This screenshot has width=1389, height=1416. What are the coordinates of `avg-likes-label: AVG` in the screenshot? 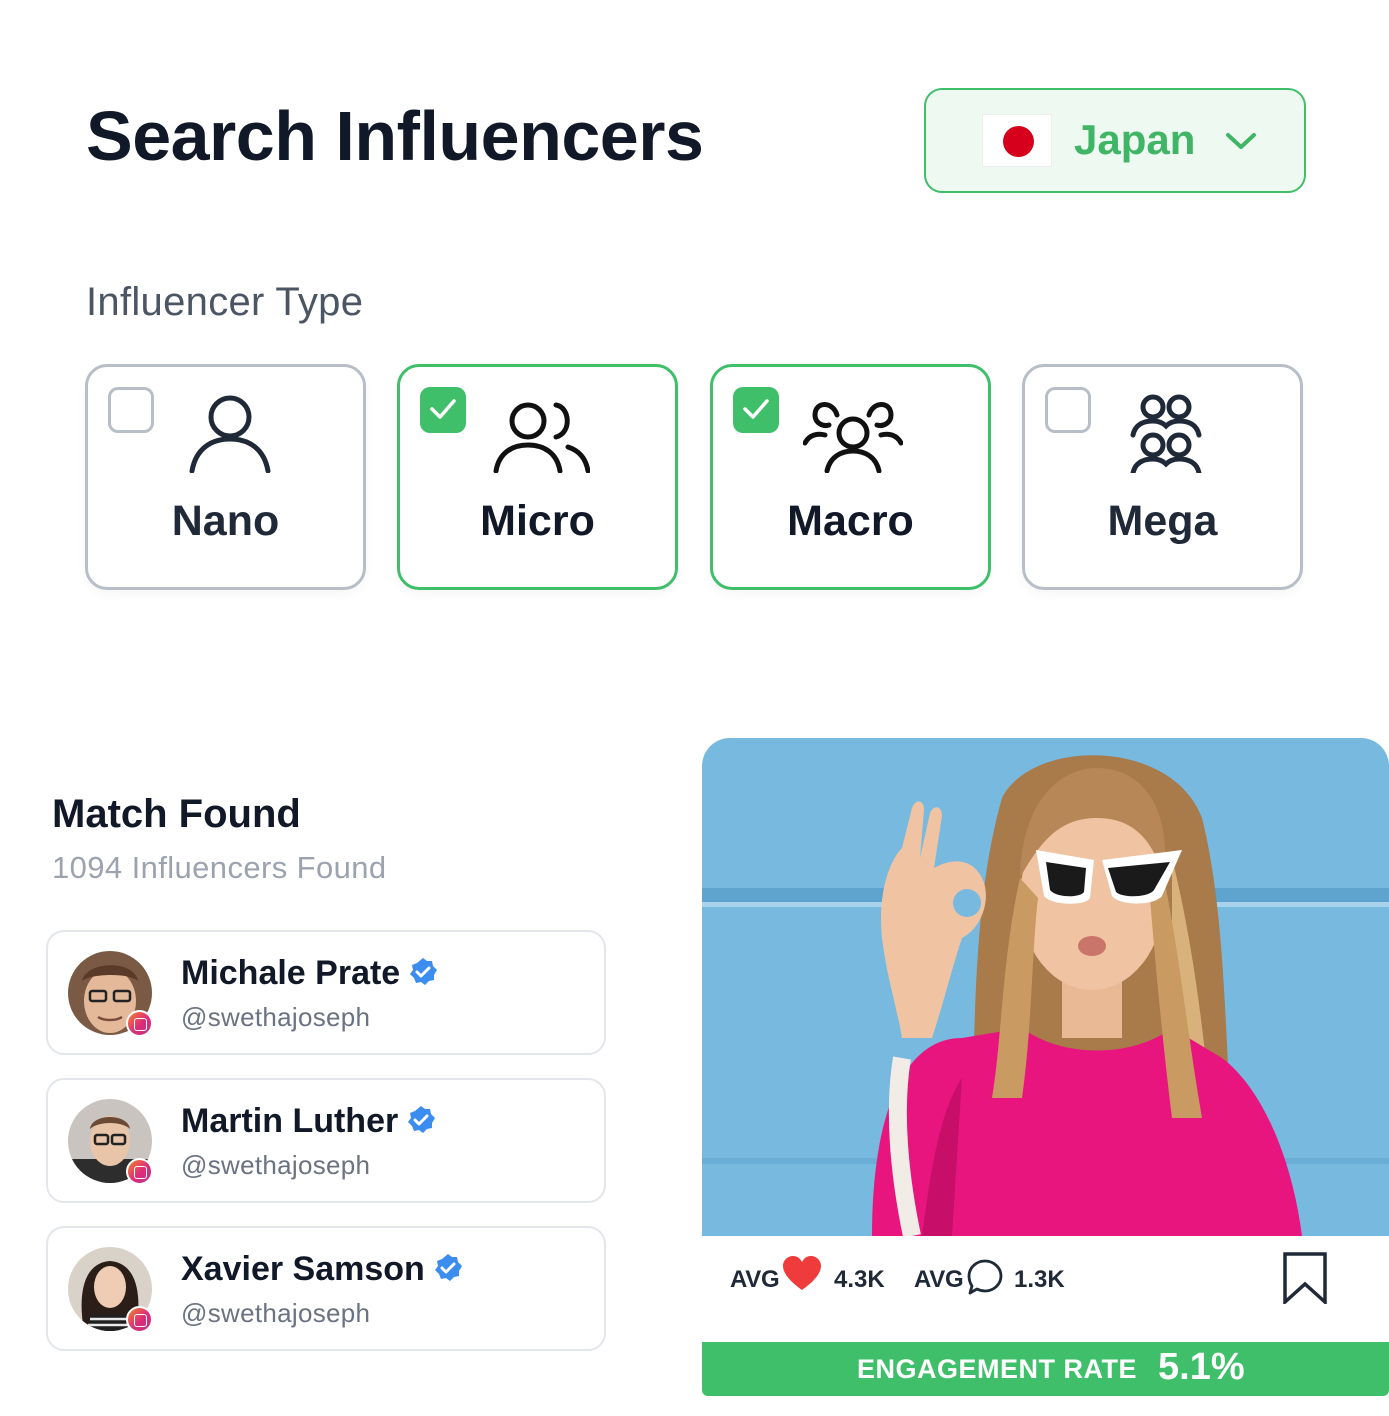 It's located at (755, 1279).